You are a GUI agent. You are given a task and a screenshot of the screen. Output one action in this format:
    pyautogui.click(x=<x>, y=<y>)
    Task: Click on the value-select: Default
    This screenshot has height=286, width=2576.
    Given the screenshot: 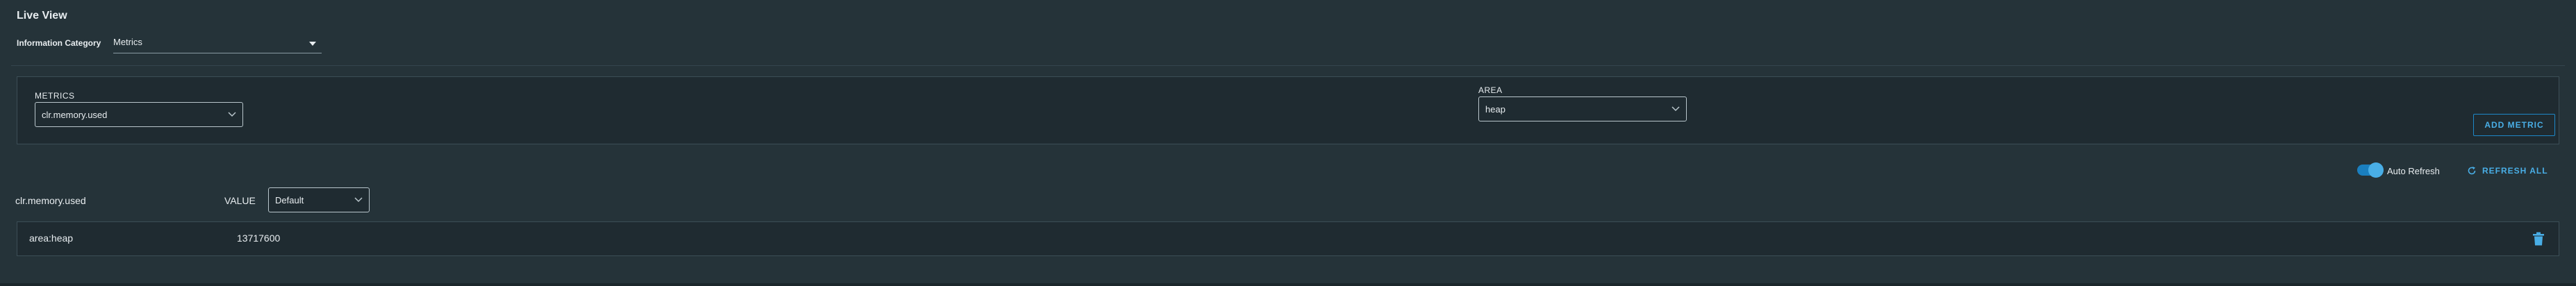 What is the action you would take?
    pyautogui.click(x=319, y=200)
    